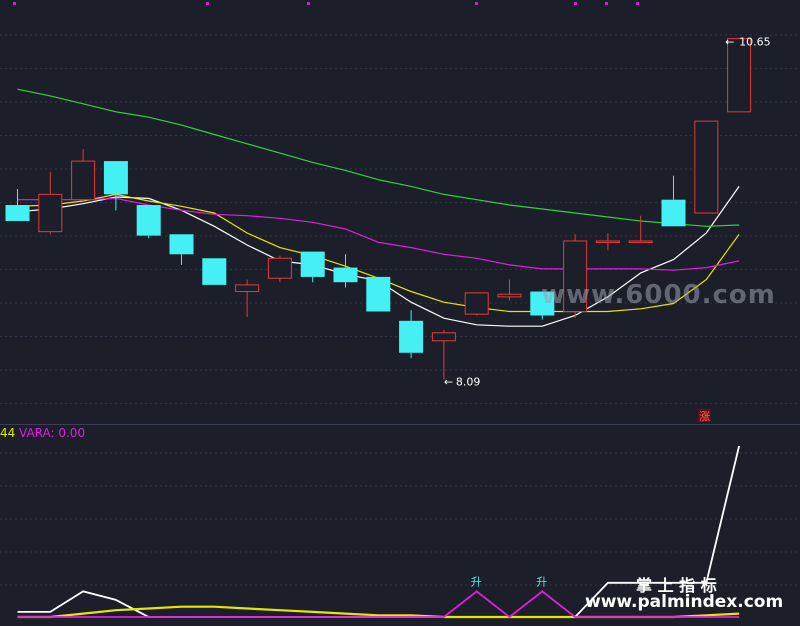 The width and height of the screenshot is (800, 626). What do you see at coordinates (468, 381) in the screenshot?
I see `low-price-label: 8.09` at bounding box center [468, 381].